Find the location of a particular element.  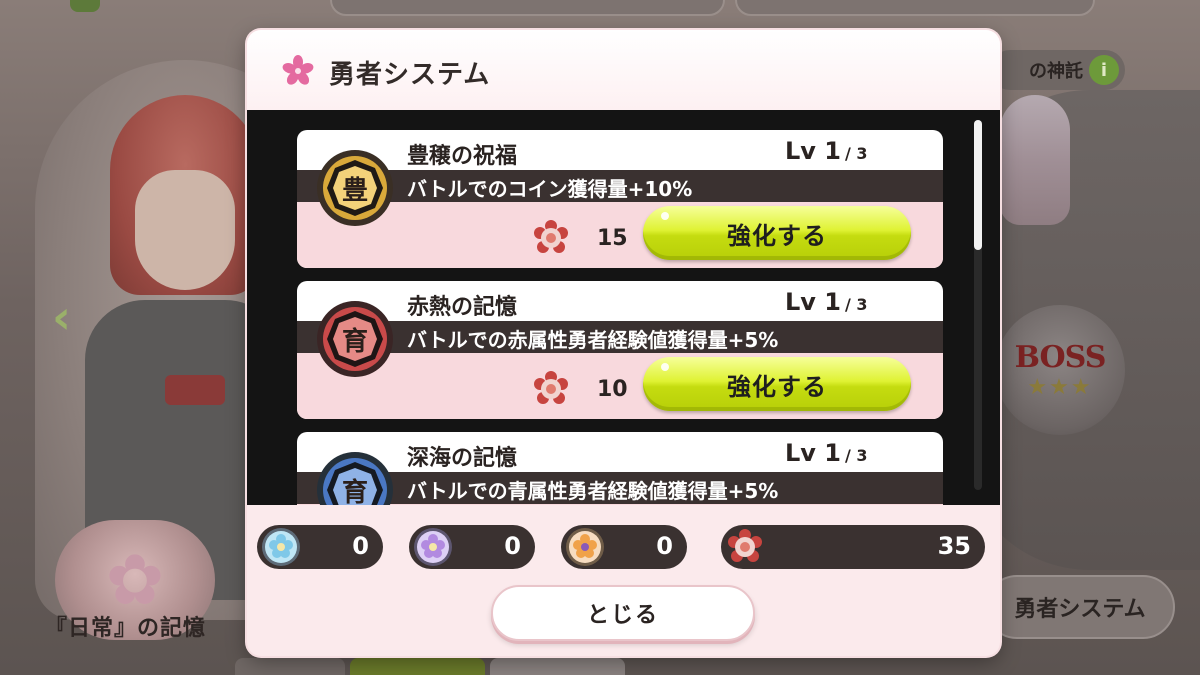

boss-stage-button: BOSS ★★★ is located at coordinates (1060, 370).